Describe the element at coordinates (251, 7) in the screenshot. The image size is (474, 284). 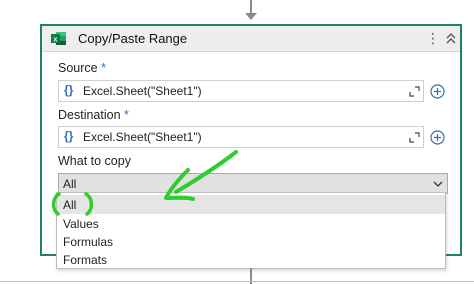
I see `flow-connector-top` at that location.